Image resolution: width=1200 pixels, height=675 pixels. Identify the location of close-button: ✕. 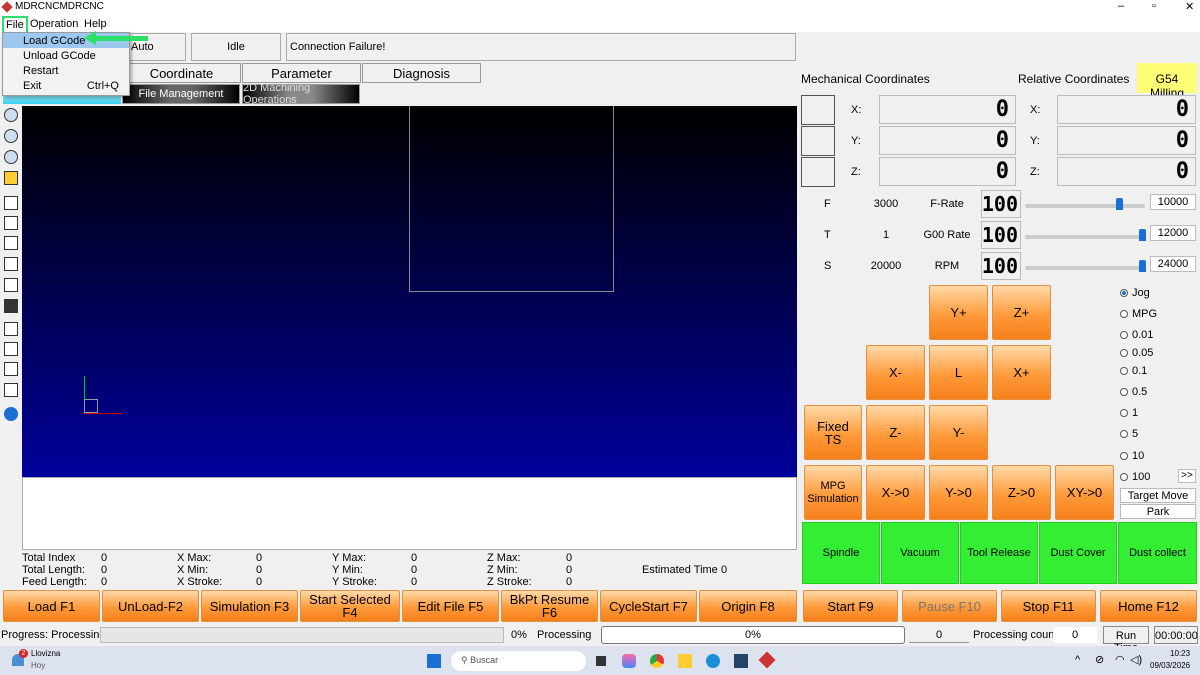
(1189, 6).